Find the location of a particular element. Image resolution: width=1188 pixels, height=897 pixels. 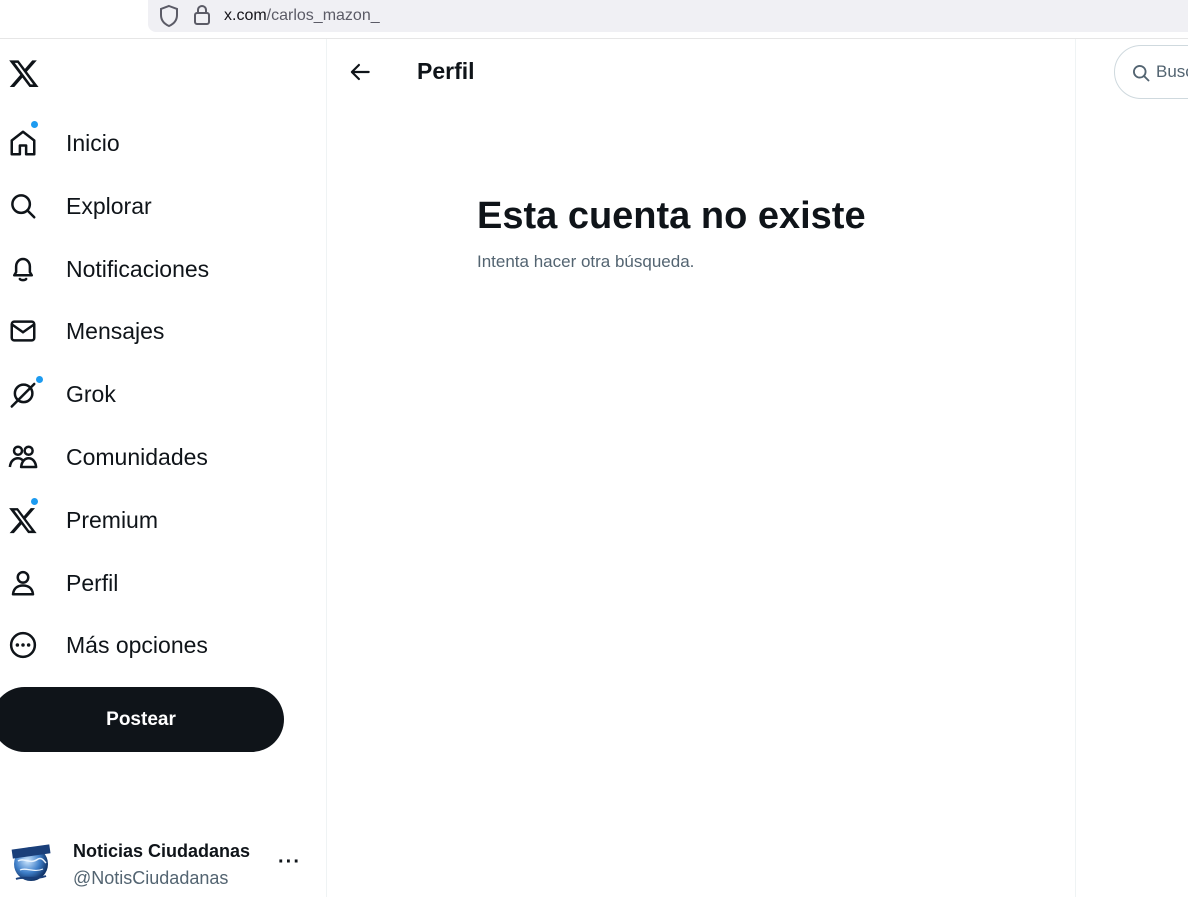

envelope-icon is located at coordinates (23, 331).